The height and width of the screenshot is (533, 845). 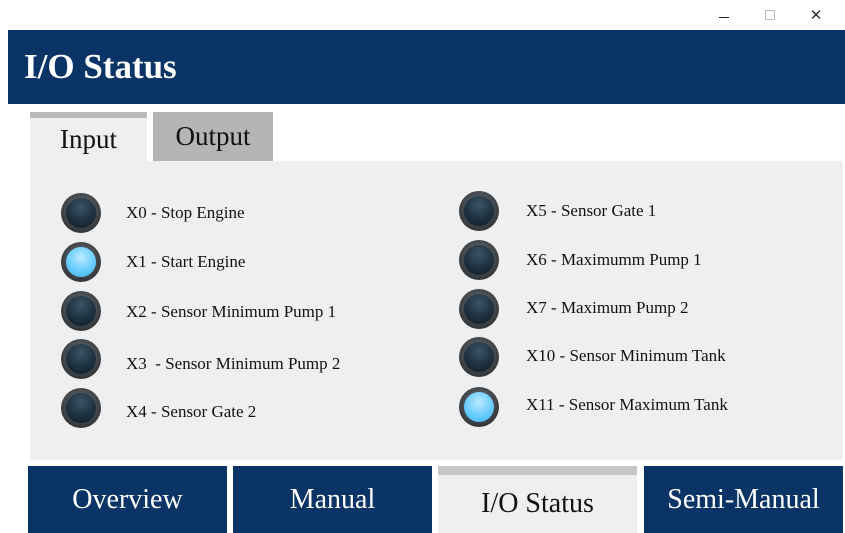 What do you see at coordinates (81, 311) in the screenshot?
I see `status-led-x2` at bounding box center [81, 311].